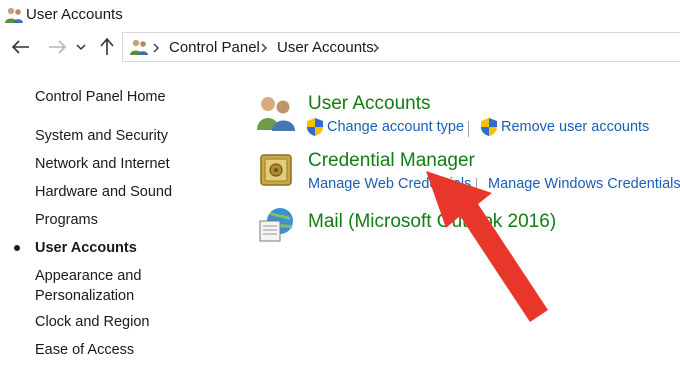  I want to click on up-button, so click(107, 47).